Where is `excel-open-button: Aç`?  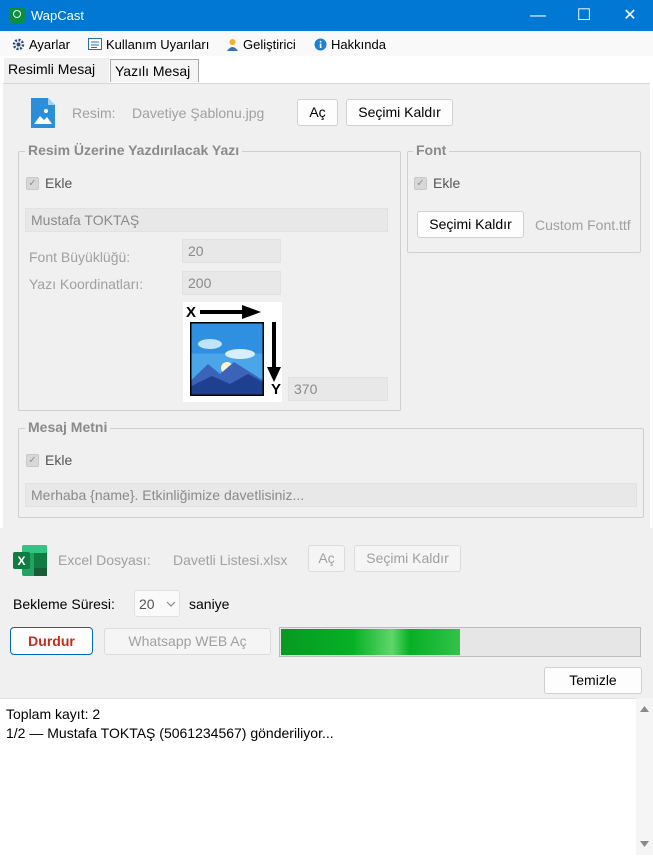 excel-open-button: Aç is located at coordinates (326, 558).